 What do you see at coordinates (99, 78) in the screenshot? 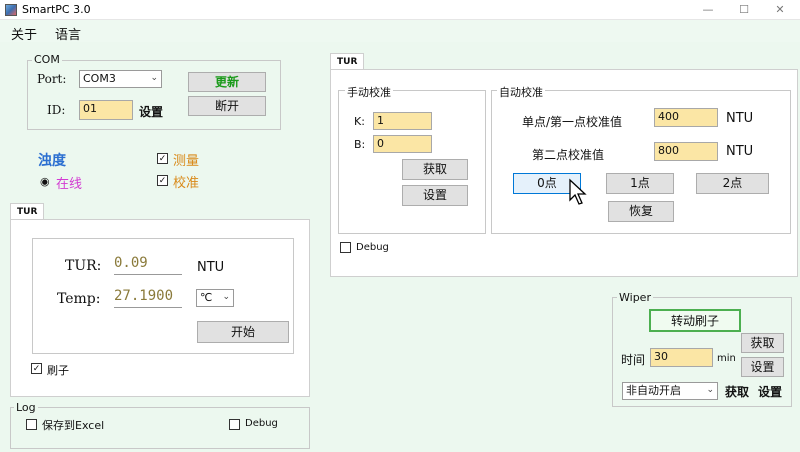
I see `port-value: COM3` at bounding box center [99, 78].